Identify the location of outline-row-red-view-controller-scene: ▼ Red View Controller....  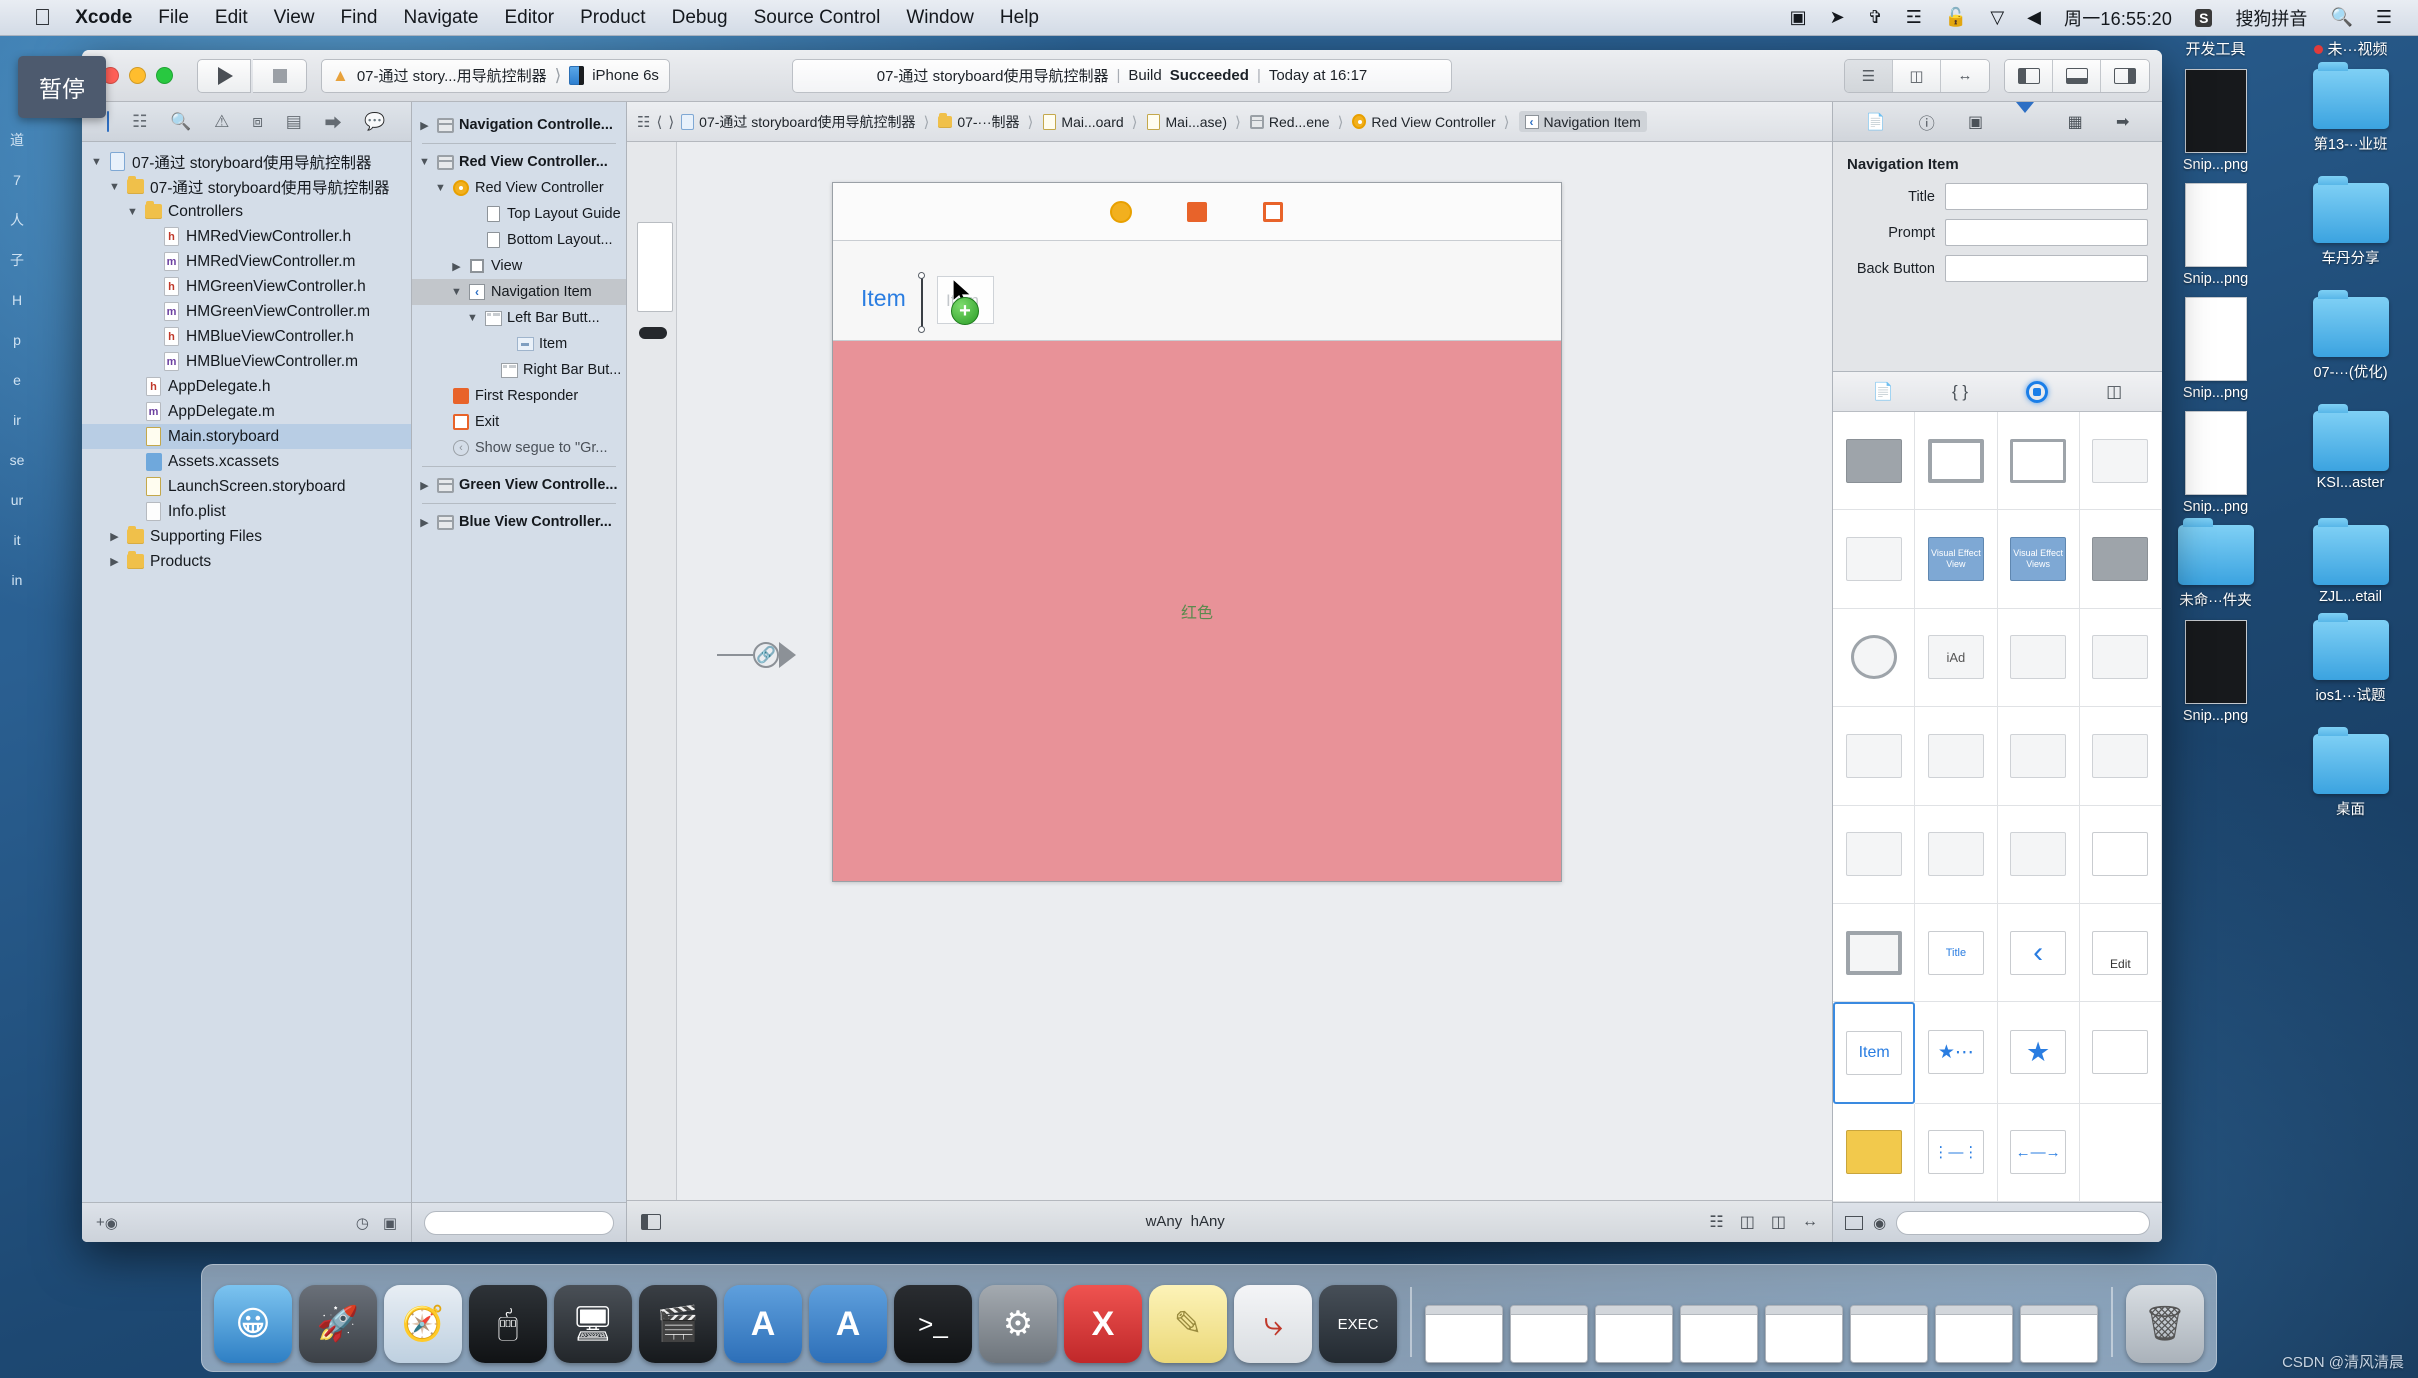
(519, 162).